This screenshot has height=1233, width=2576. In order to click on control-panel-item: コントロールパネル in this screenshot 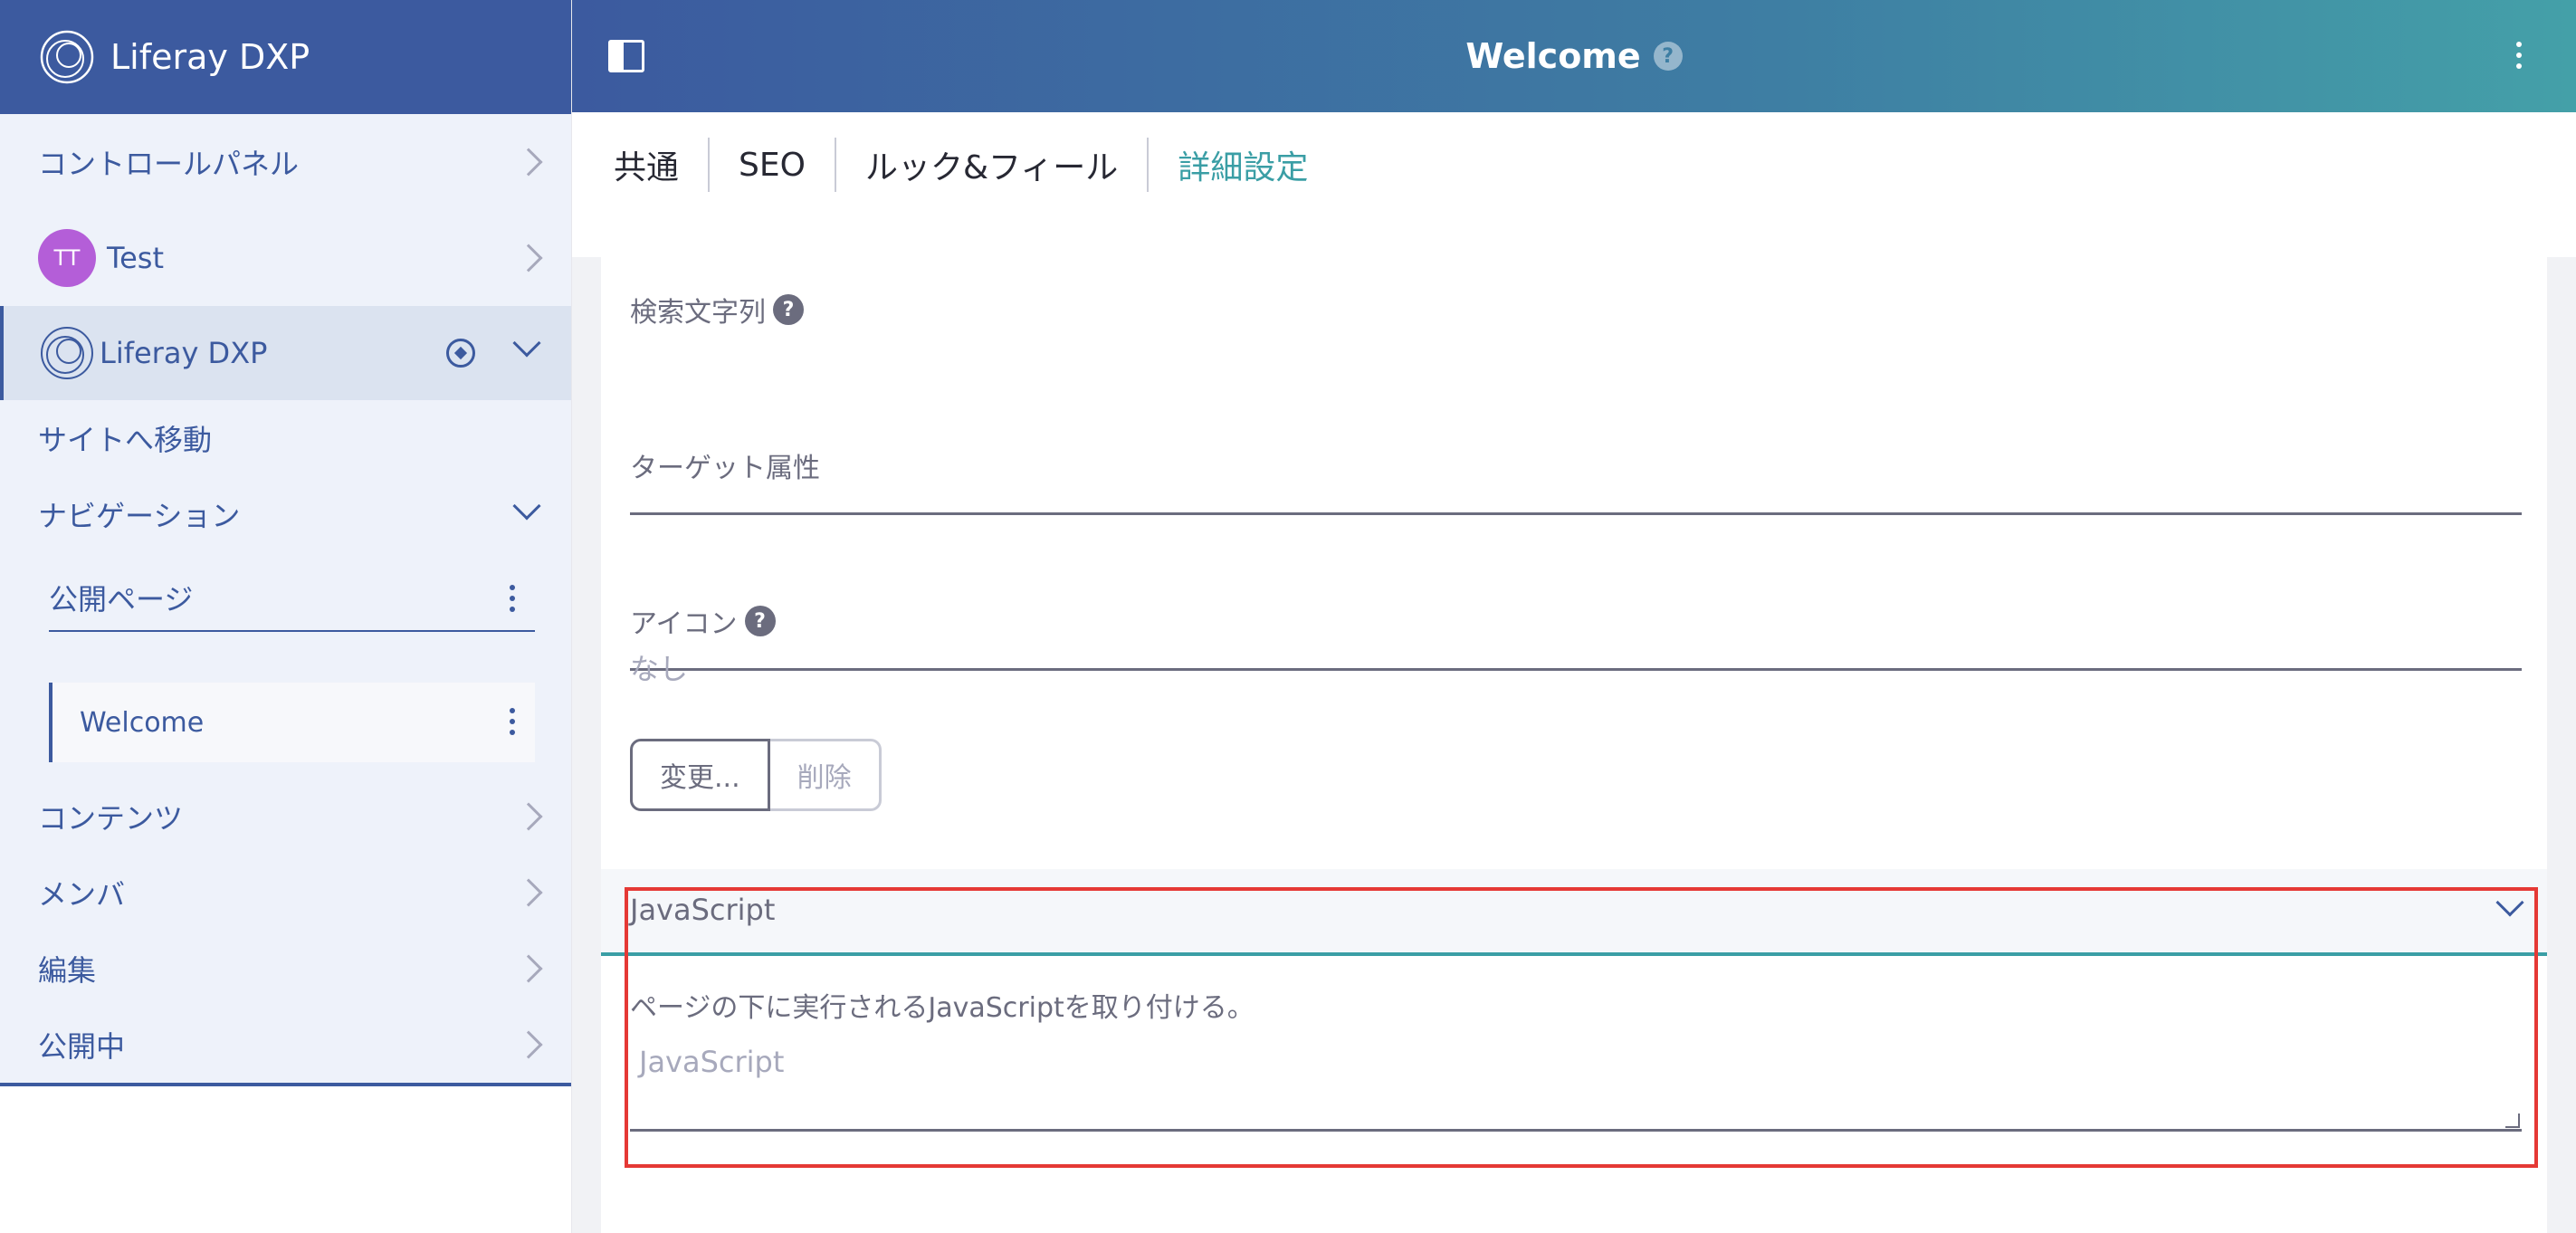, I will do `click(285, 162)`.